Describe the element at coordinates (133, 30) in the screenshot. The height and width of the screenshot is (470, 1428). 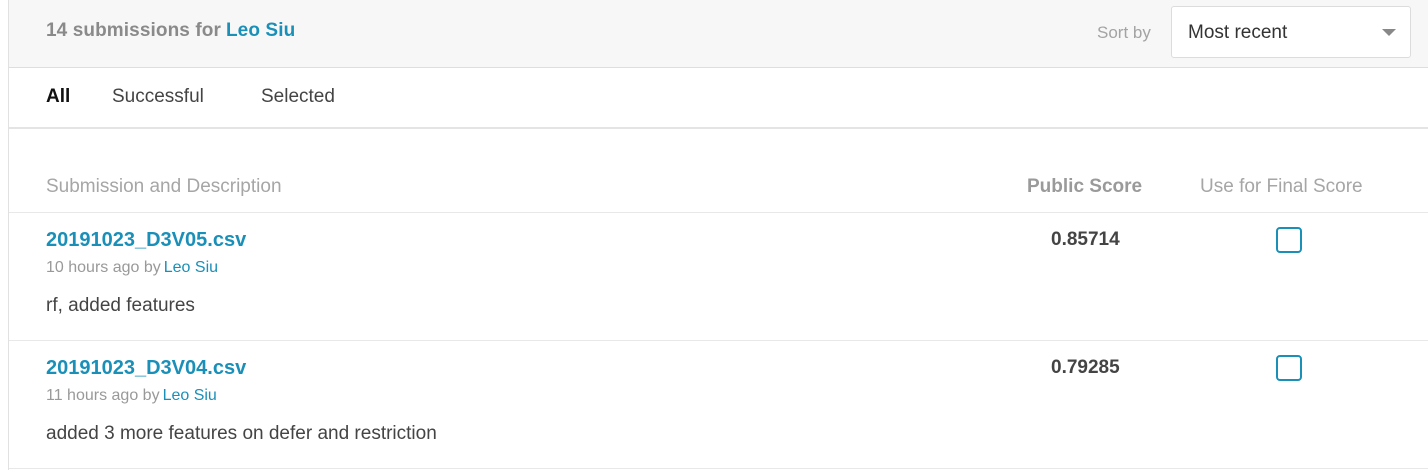
I see `submission-count-text: 14 submissions for` at that location.